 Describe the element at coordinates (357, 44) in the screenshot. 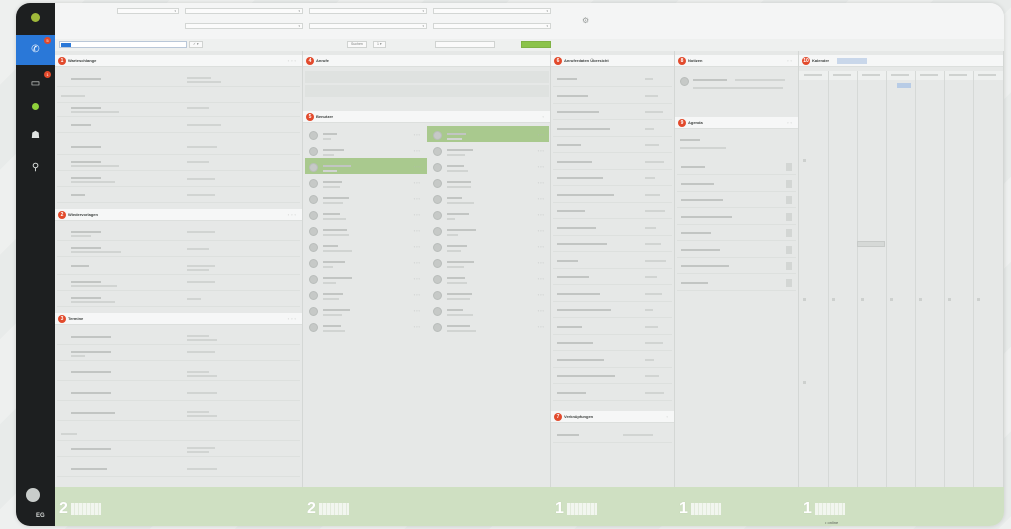

I see `search-button: Suchen` at that location.